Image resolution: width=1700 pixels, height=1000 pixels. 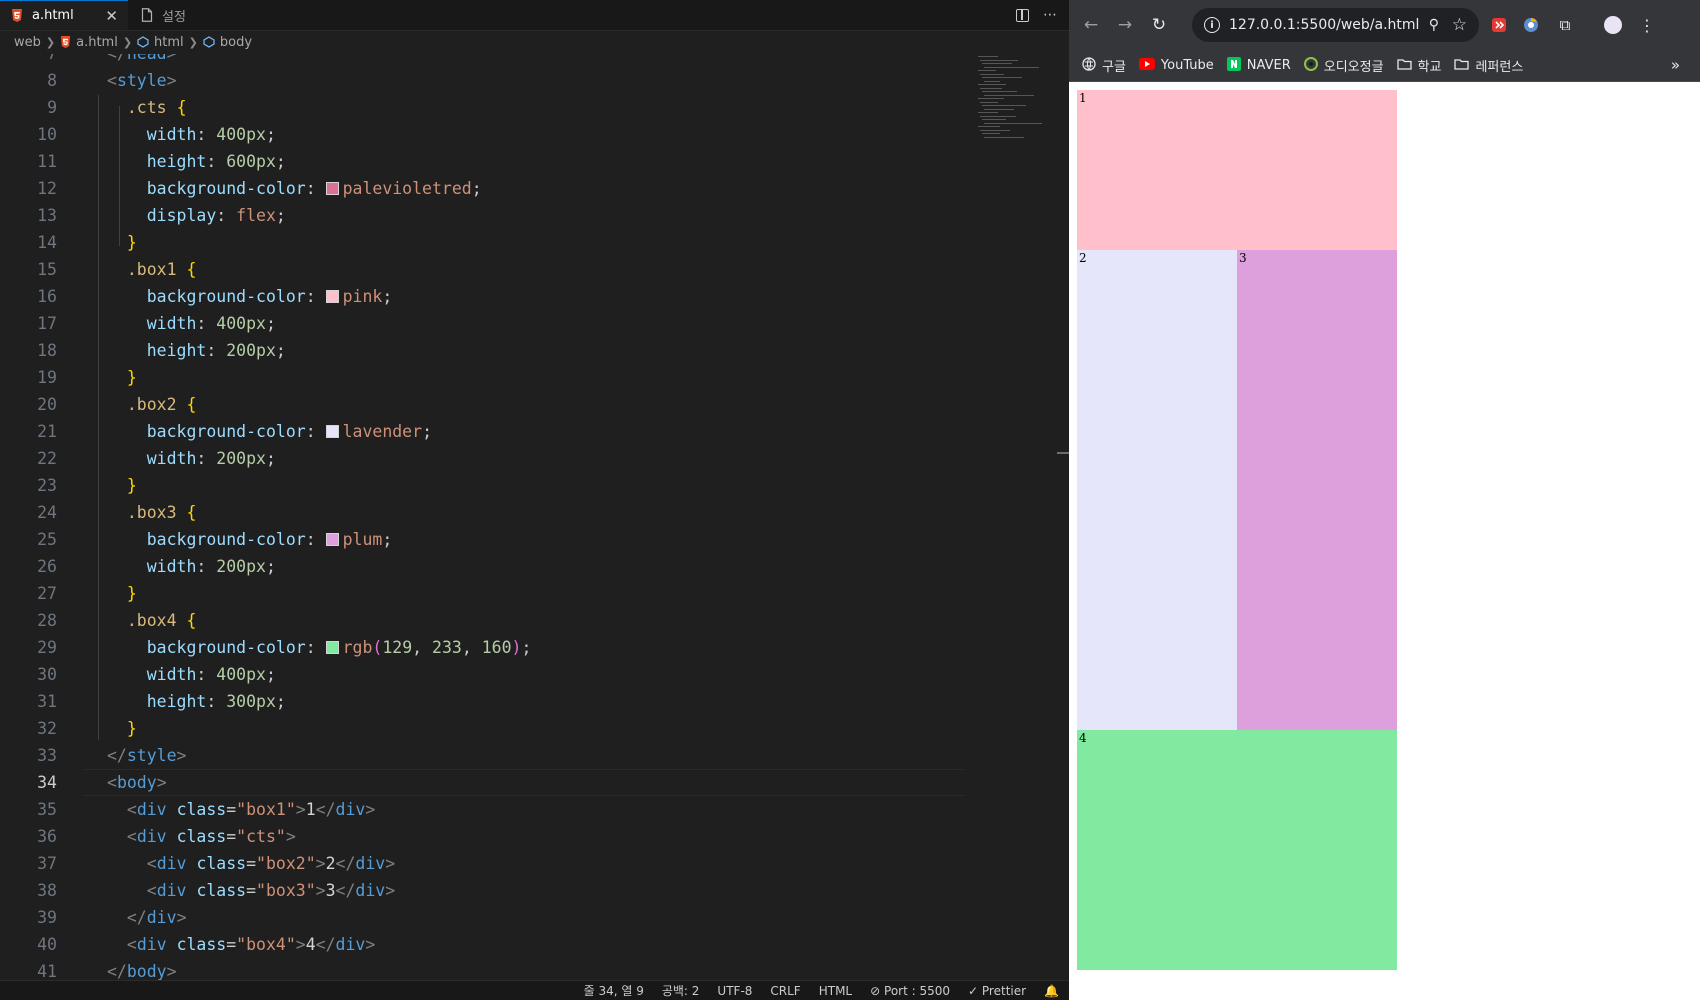 What do you see at coordinates (241, 323) in the screenshot?
I see `code-token: 400px` at bounding box center [241, 323].